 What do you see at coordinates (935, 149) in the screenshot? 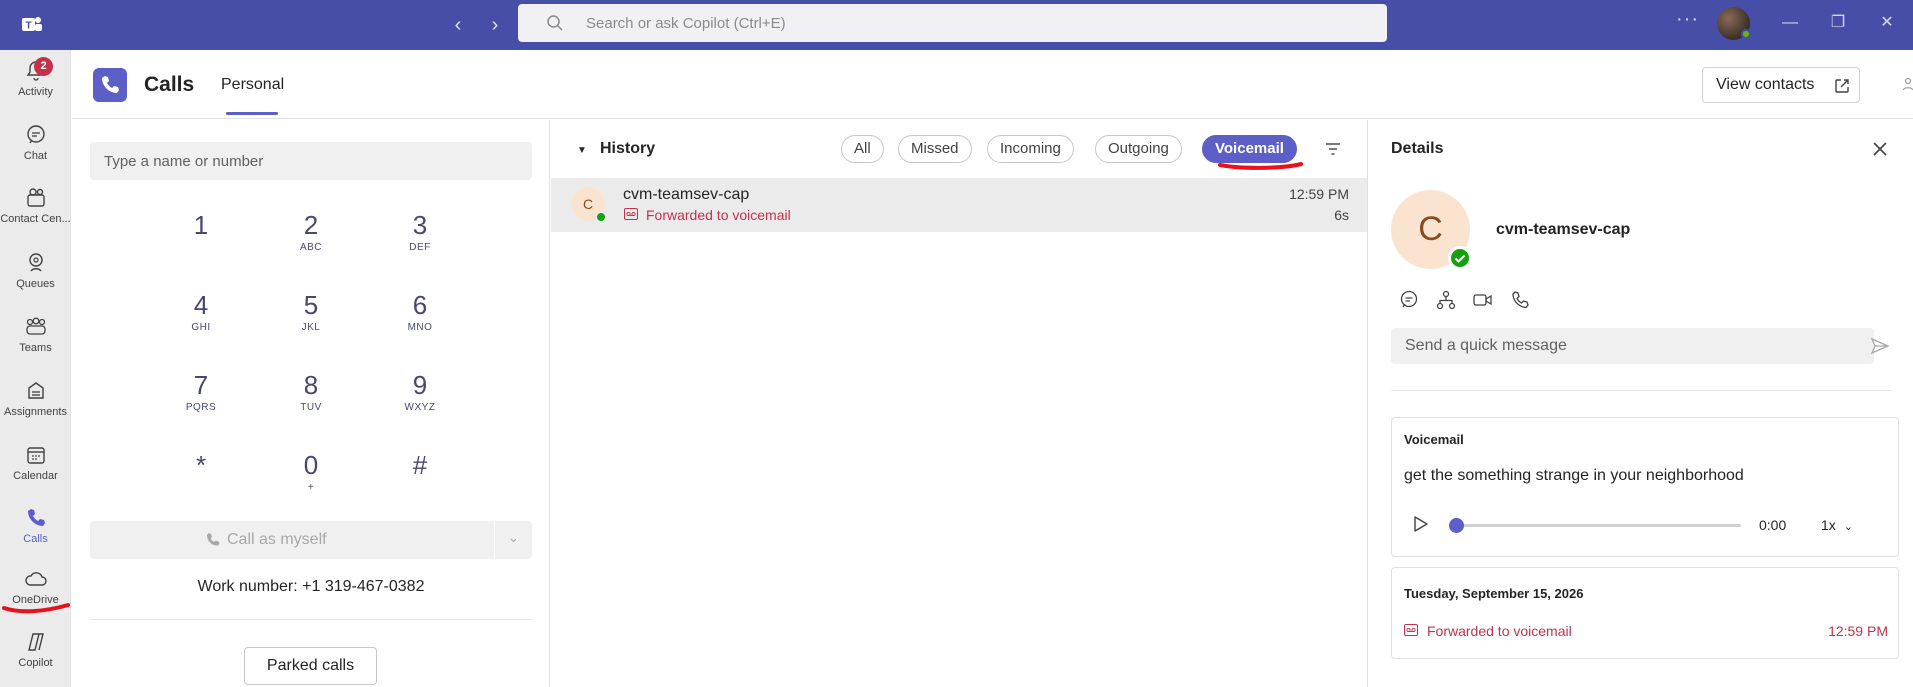
I see `filter-missed: Missed` at bounding box center [935, 149].